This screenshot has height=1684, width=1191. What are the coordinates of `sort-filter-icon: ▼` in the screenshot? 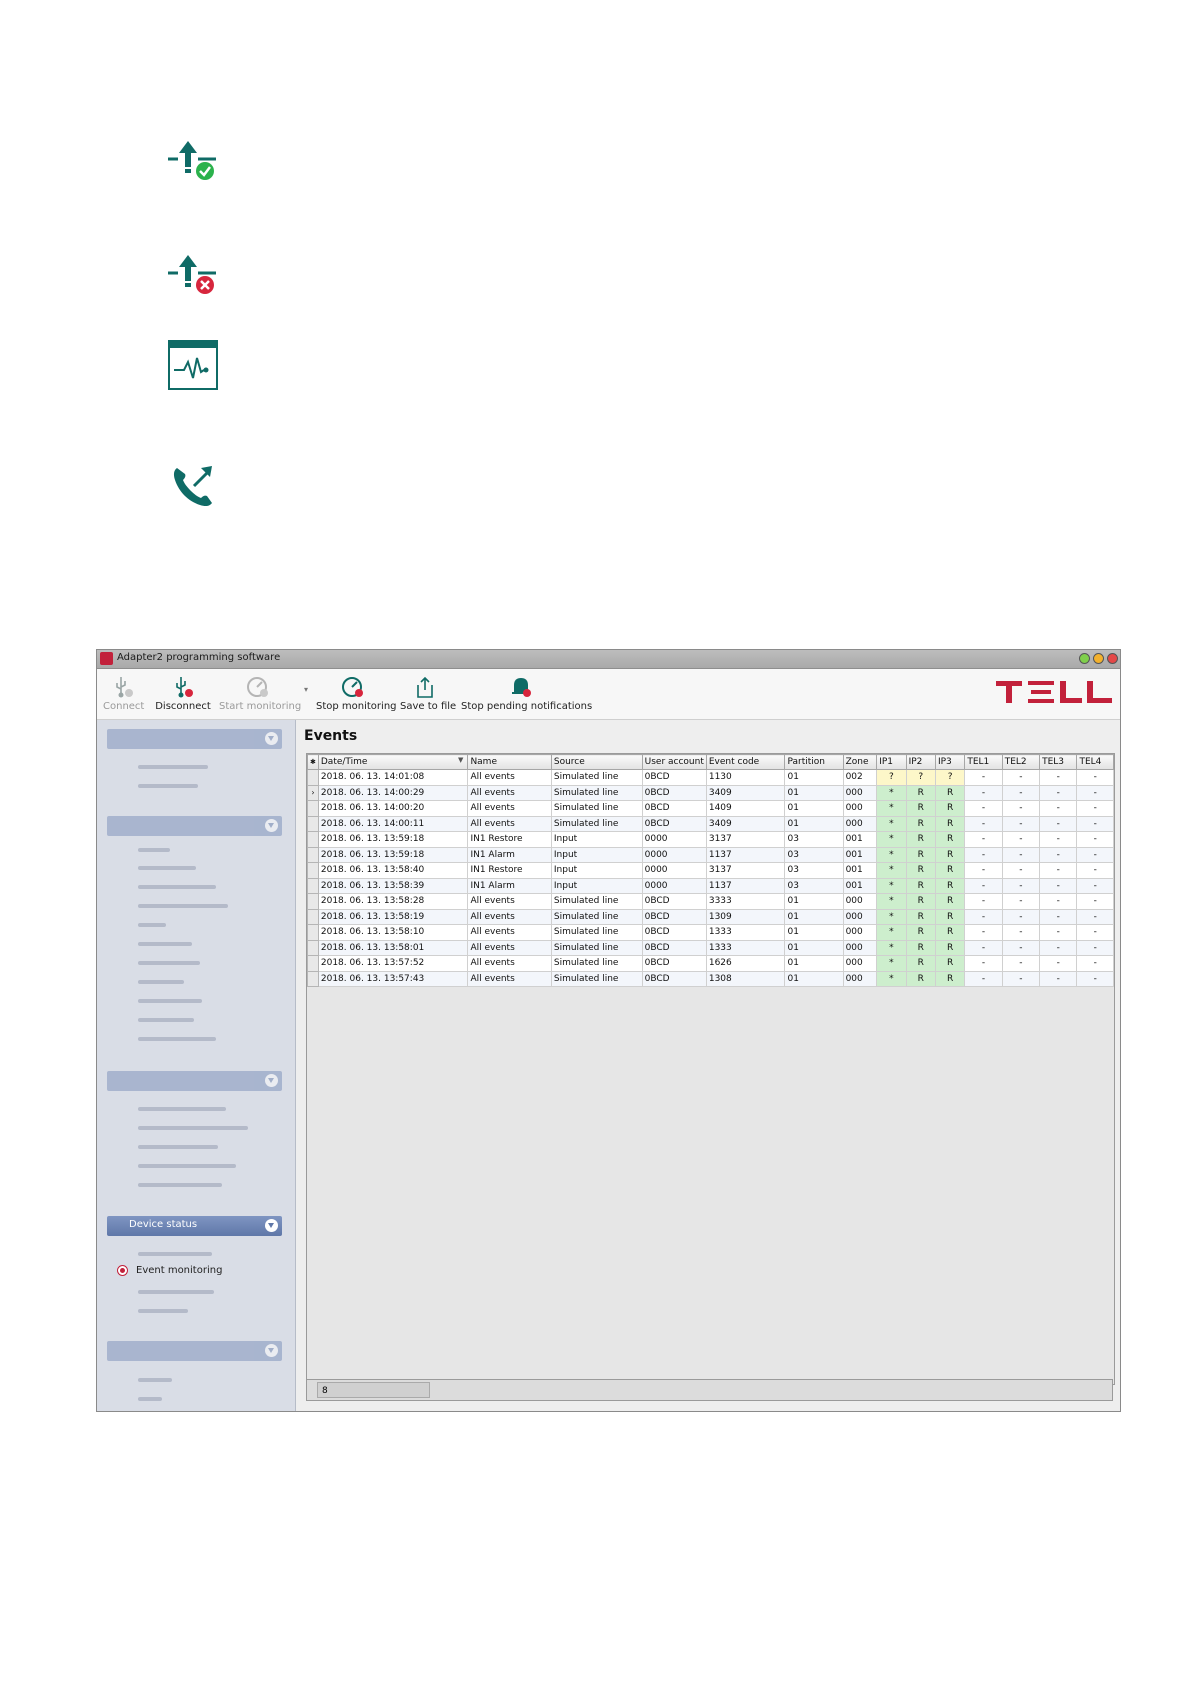 It's located at (460, 760).